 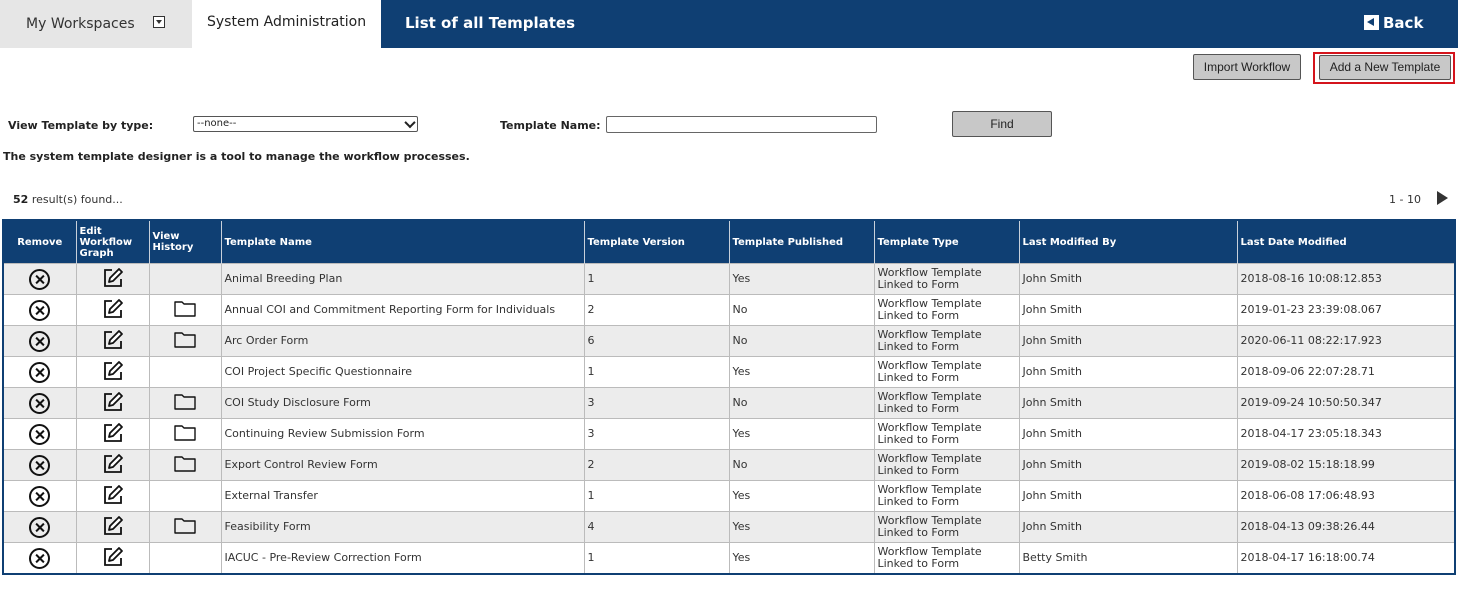 I want to click on col-header-last-modified-by: Last Modified By, so click(x=1128, y=242).